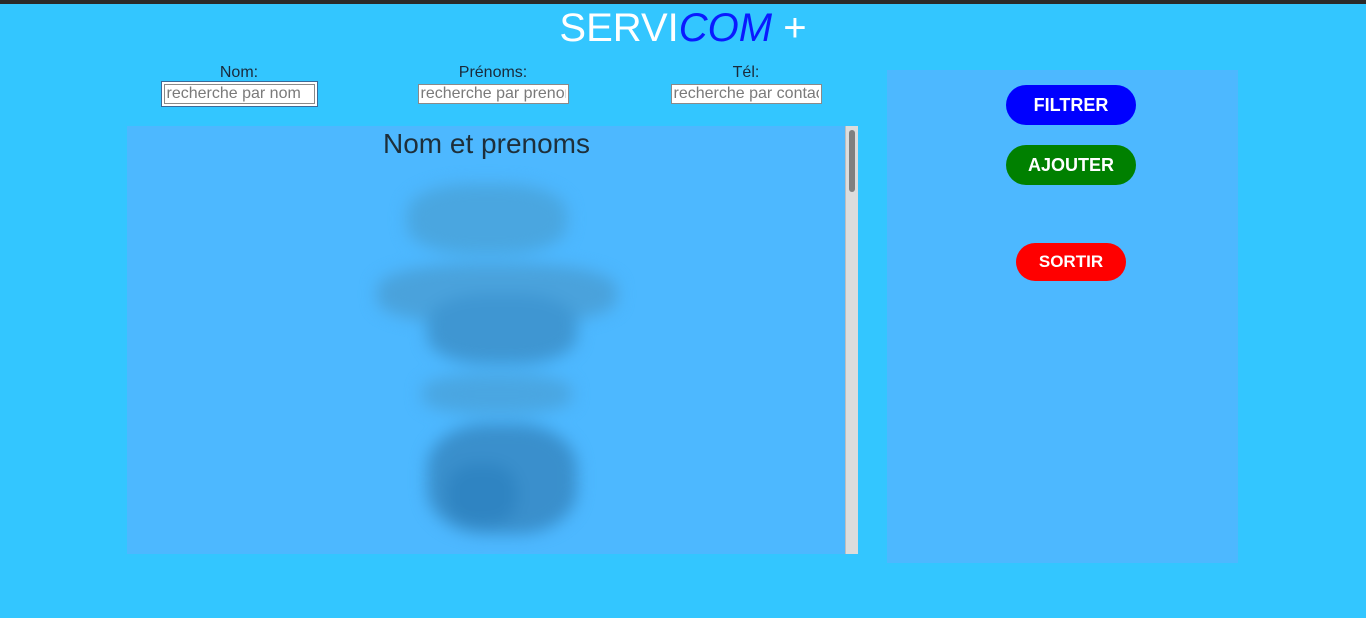  Describe the element at coordinates (746, 94) in the screenshot. I see `search-tel-input` at that location.